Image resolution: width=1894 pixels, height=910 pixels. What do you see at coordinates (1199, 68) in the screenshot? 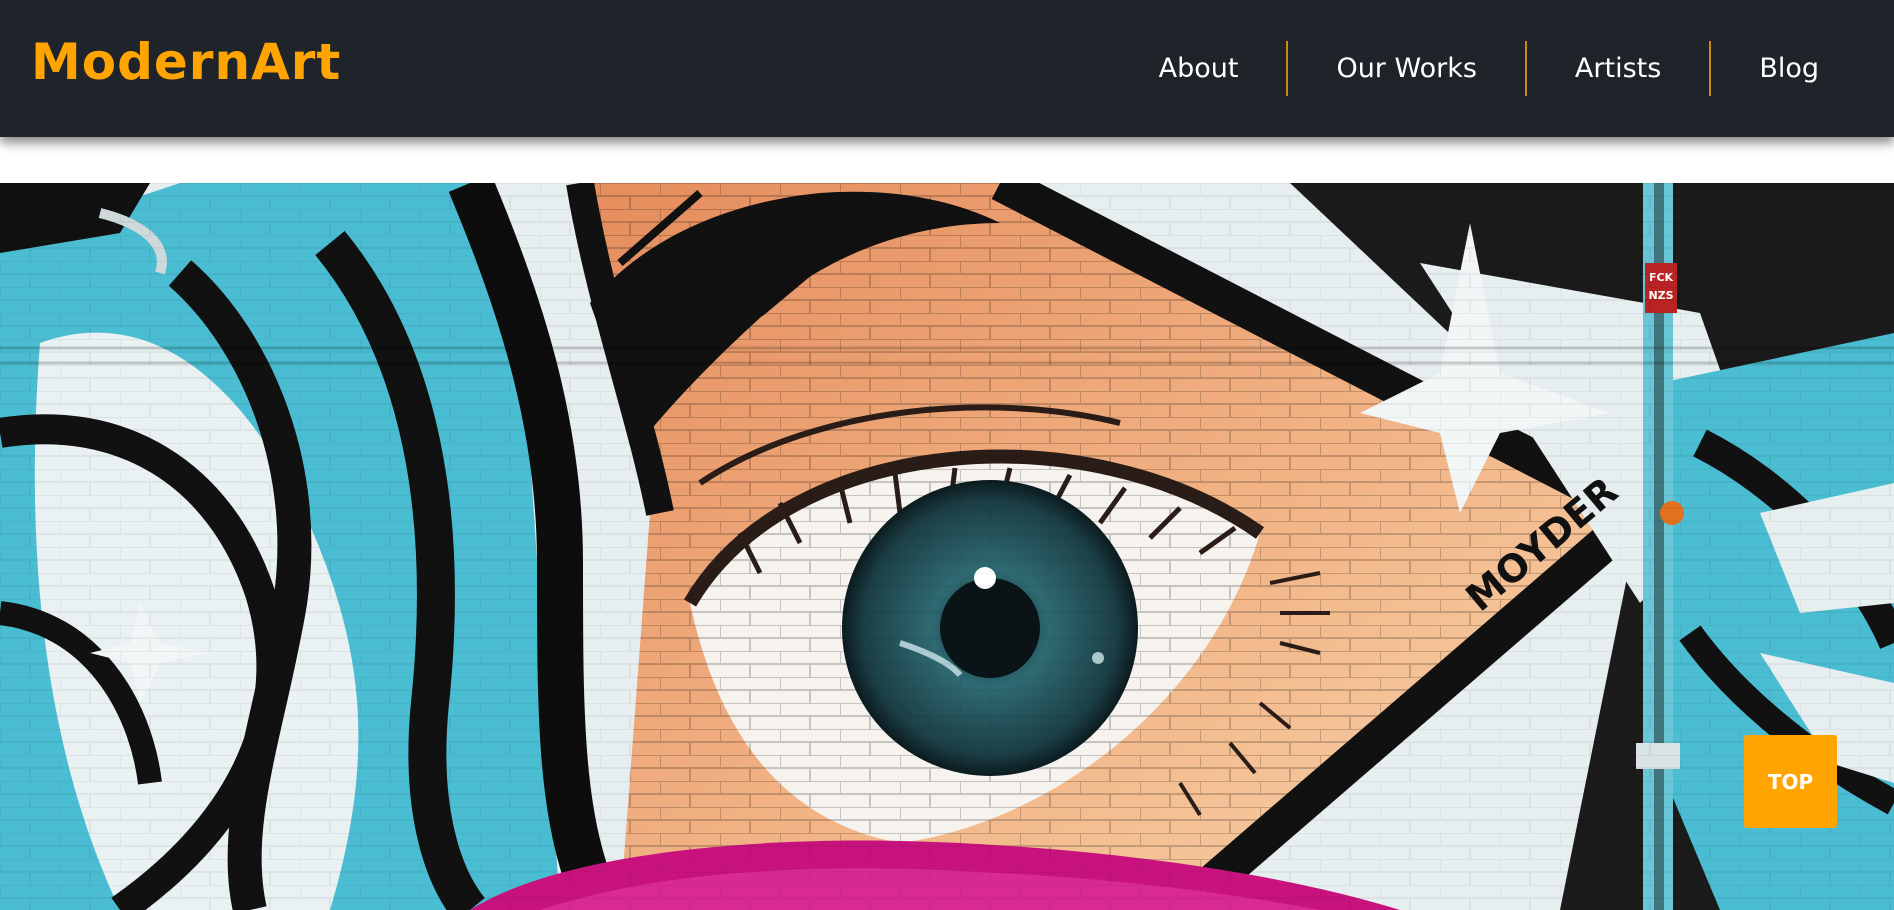
I see `nav-item-about: About` at bounding box center [1199, 68].